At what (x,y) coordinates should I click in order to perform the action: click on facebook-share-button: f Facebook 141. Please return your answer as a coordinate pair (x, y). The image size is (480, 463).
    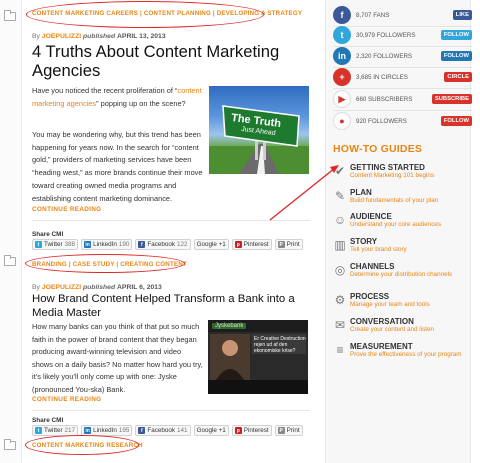
    Looking at the image, I should click on (163, 430).